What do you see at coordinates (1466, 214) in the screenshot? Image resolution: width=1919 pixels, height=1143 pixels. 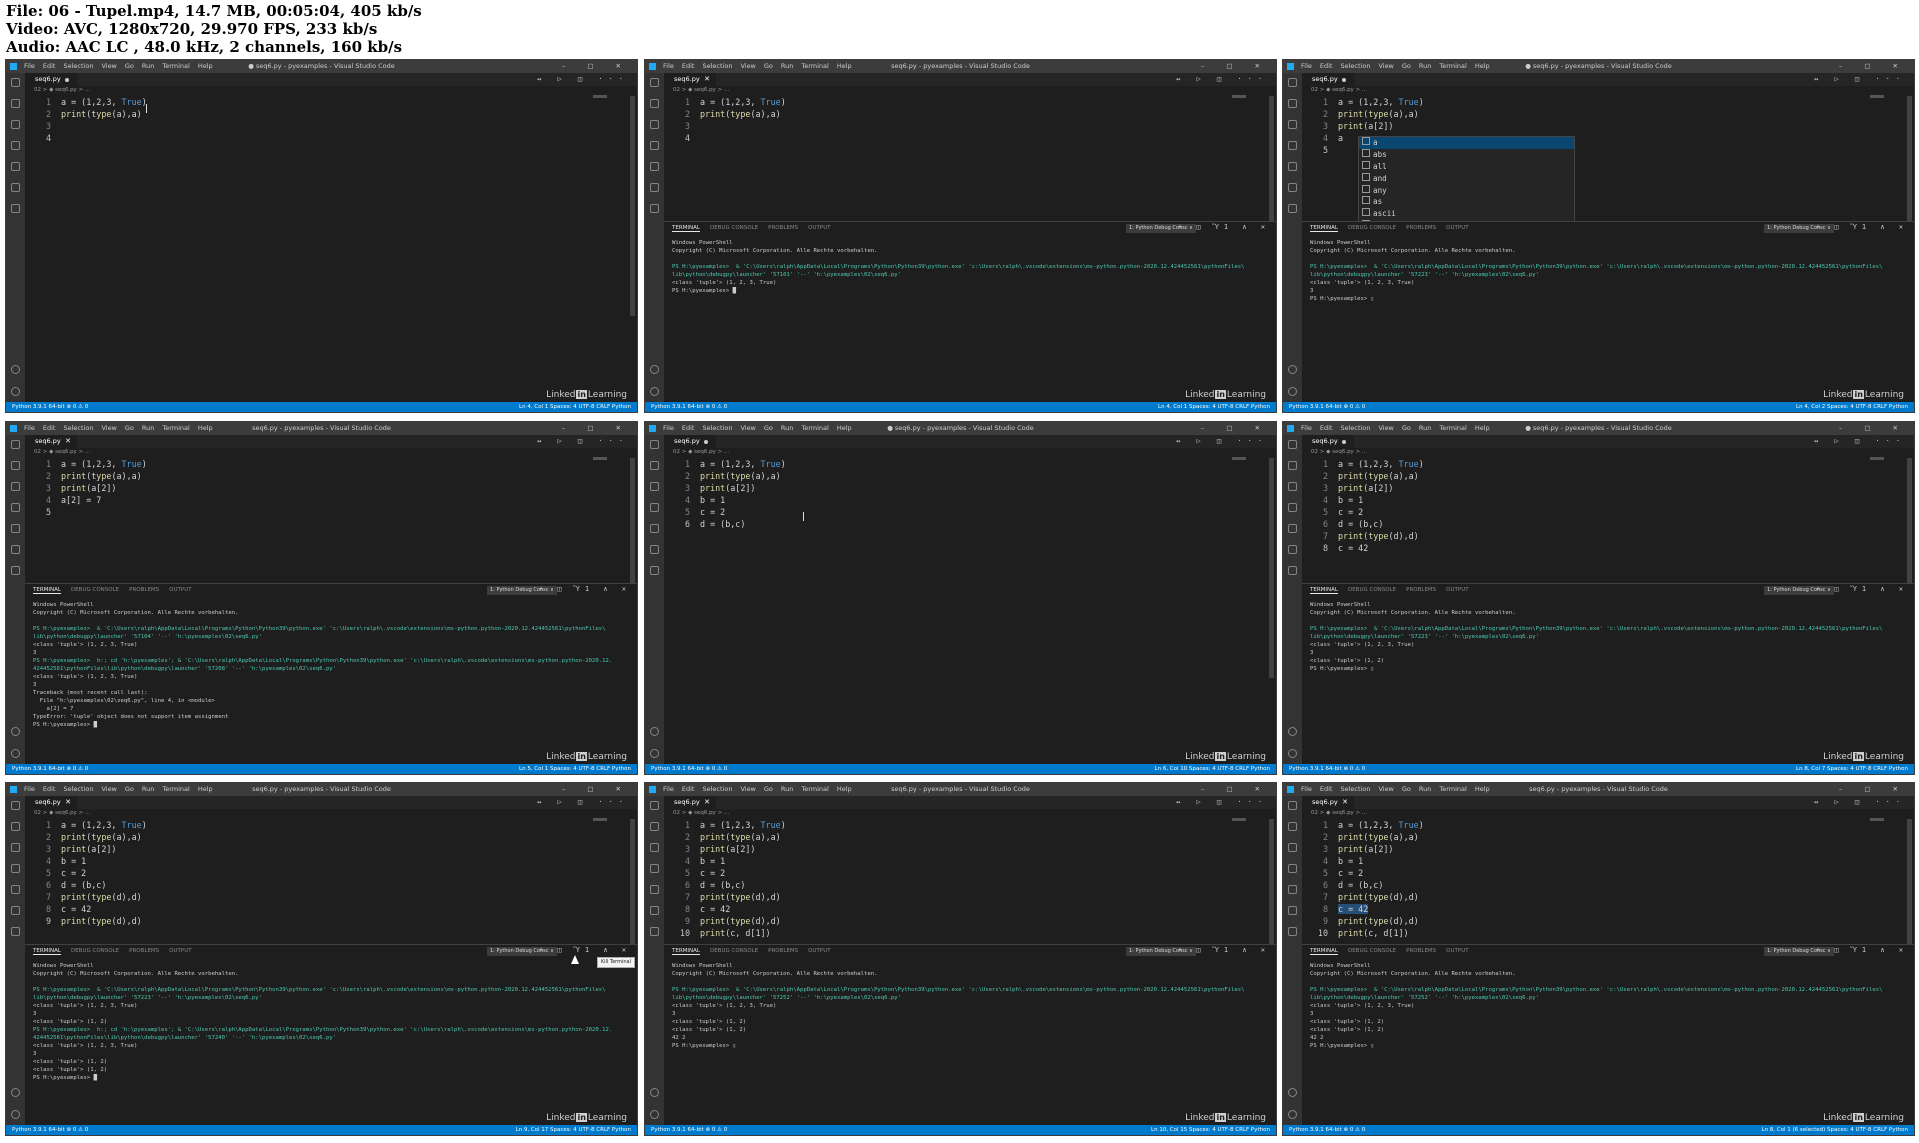 I see `suggestion-item: ascii` at bounding box center [1466, 214].